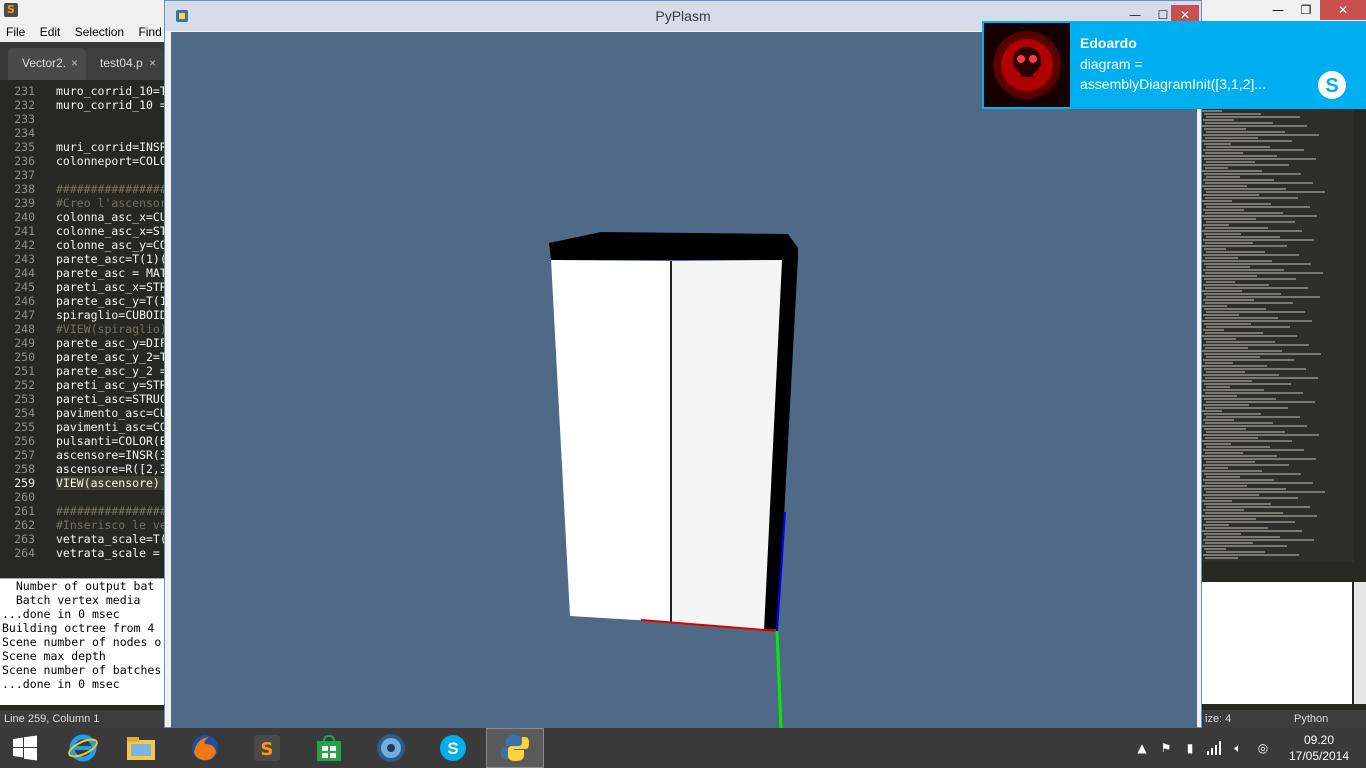 The height and width of the screenshot is (768, 1366). What do you see at coordinates (141, 748) in the screenshot?
I see `file-explorer-taskbar-button` at bounding box center [141, 748].